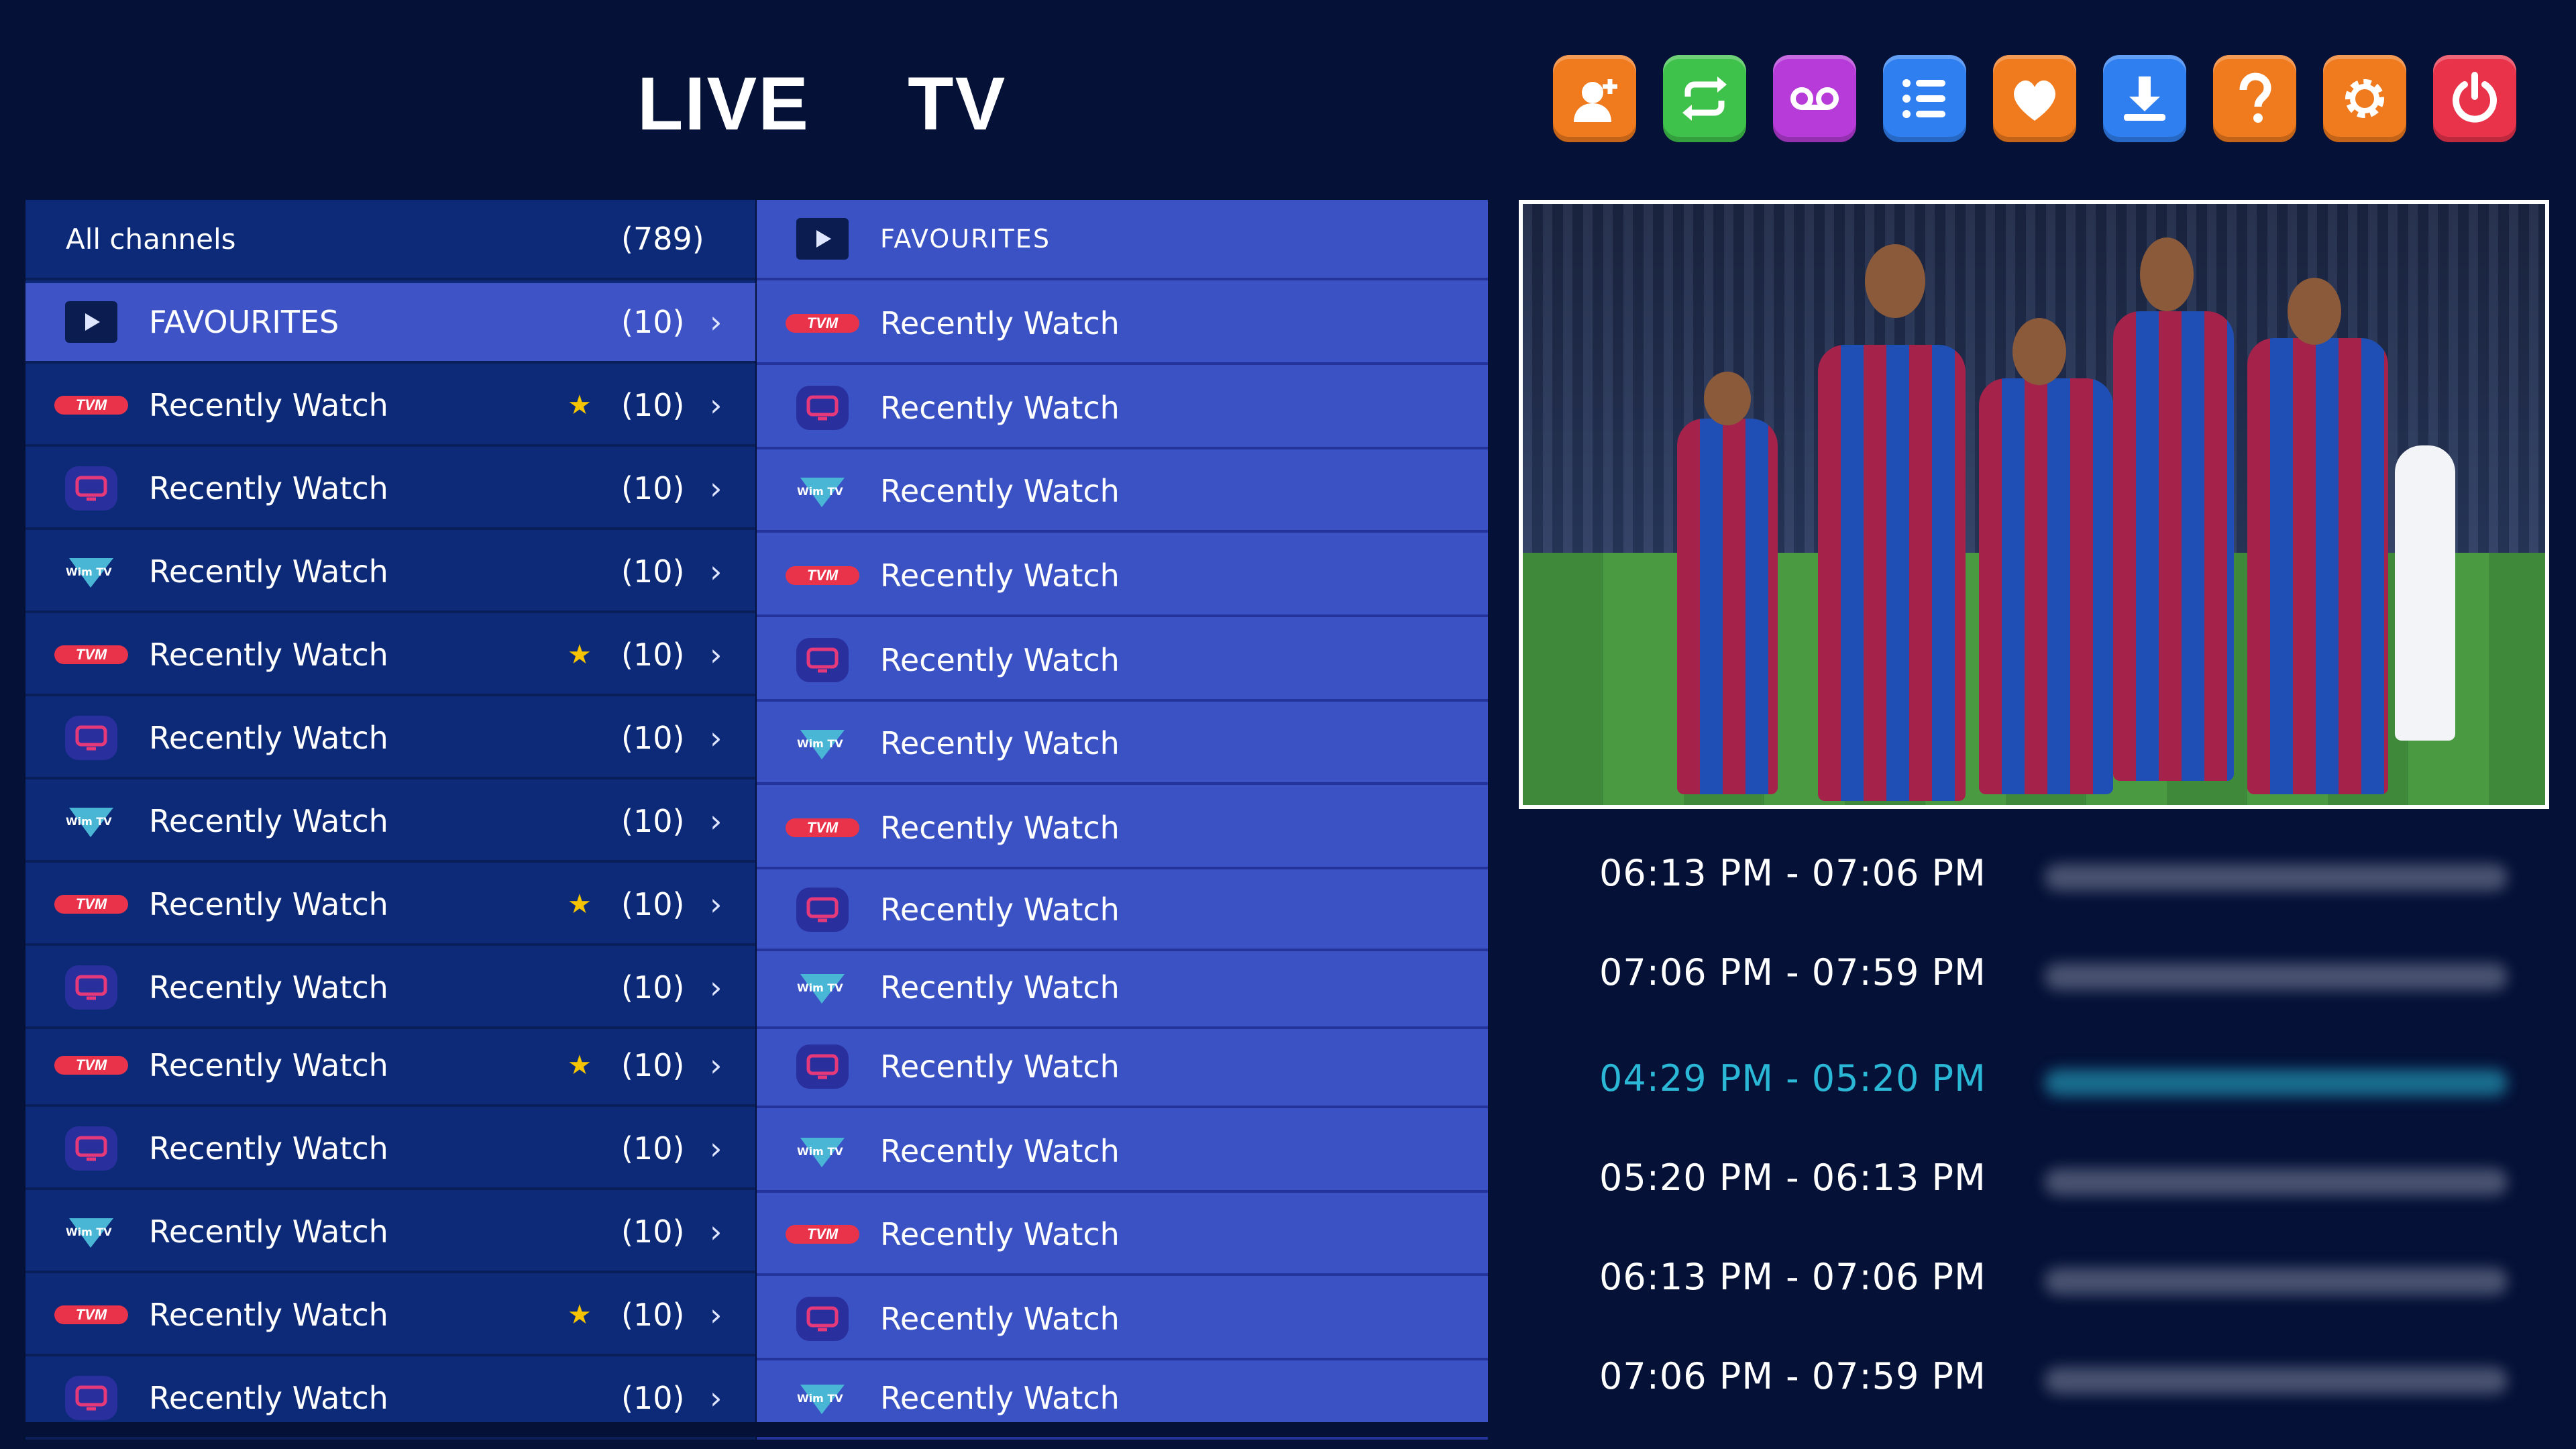  I want to click on heart-icon, so click(2034, 100).